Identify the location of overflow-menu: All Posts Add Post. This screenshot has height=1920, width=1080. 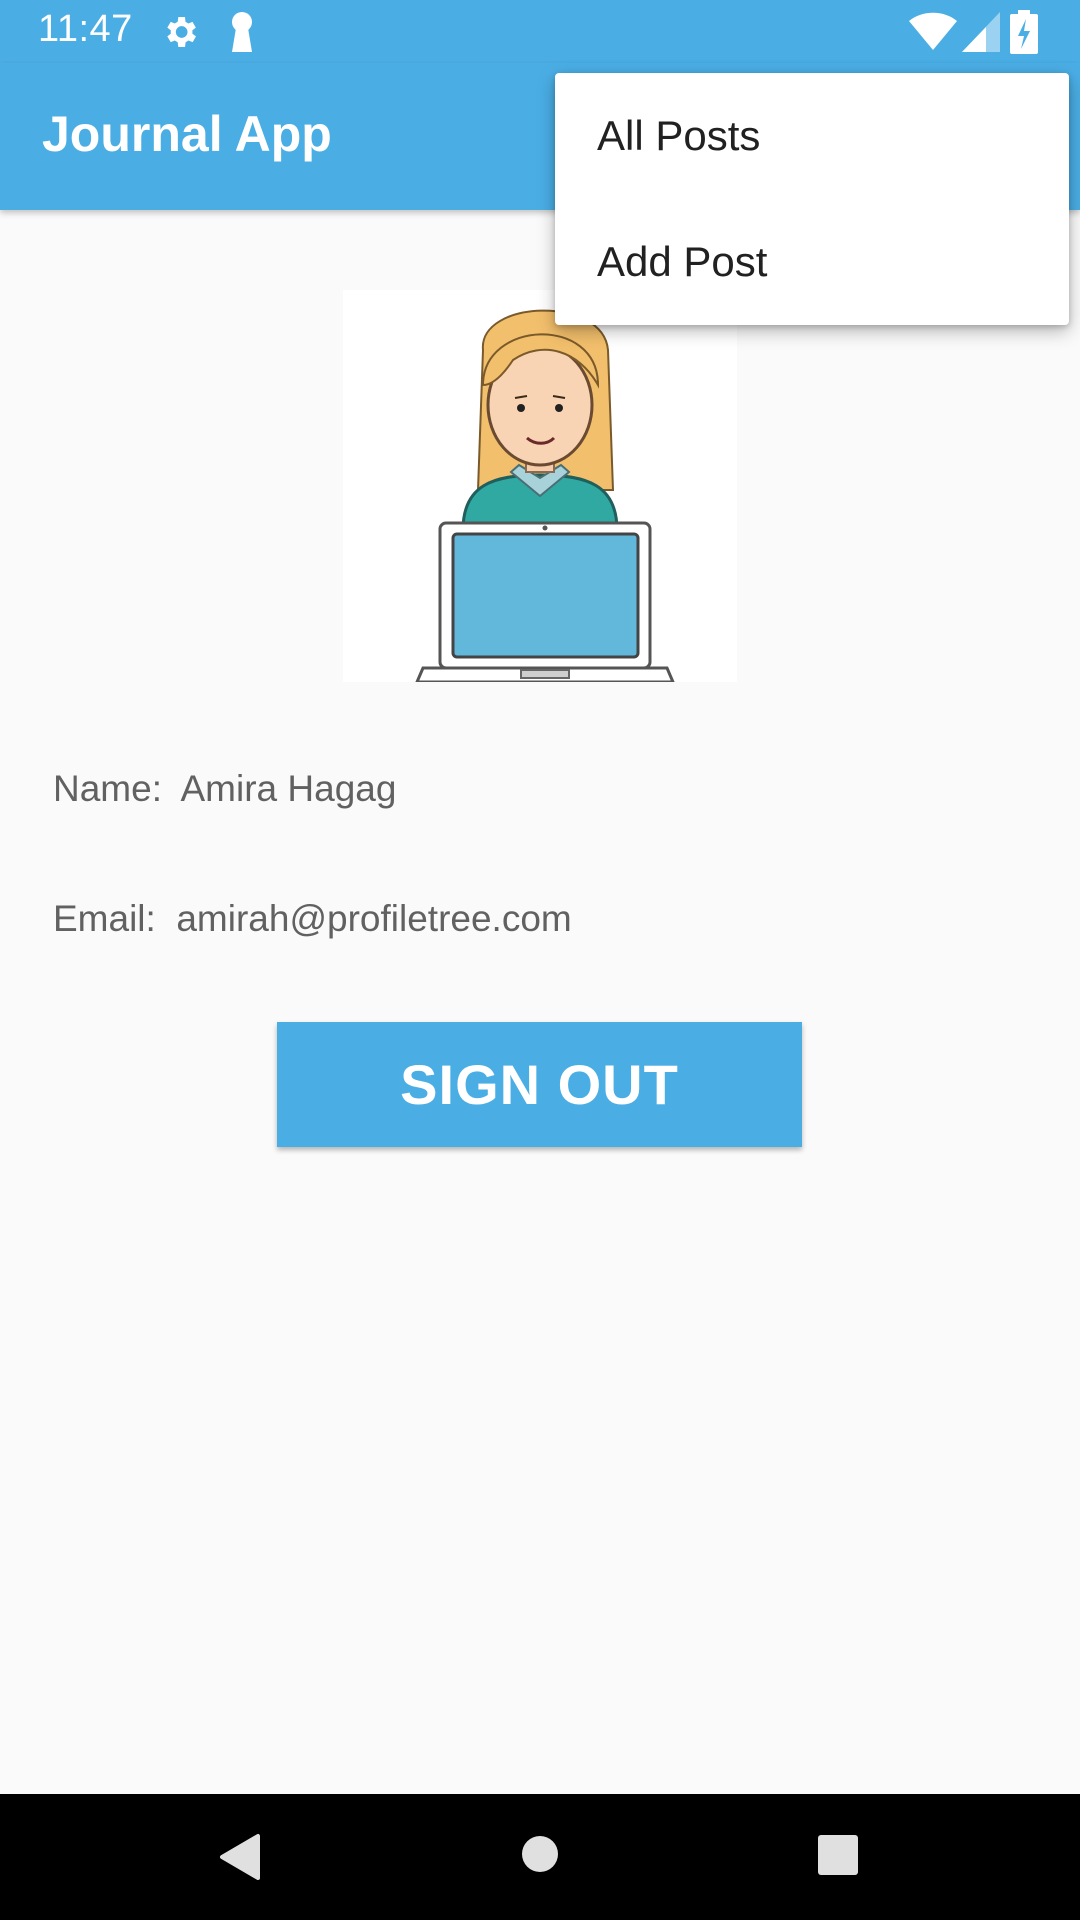
(812, 199).